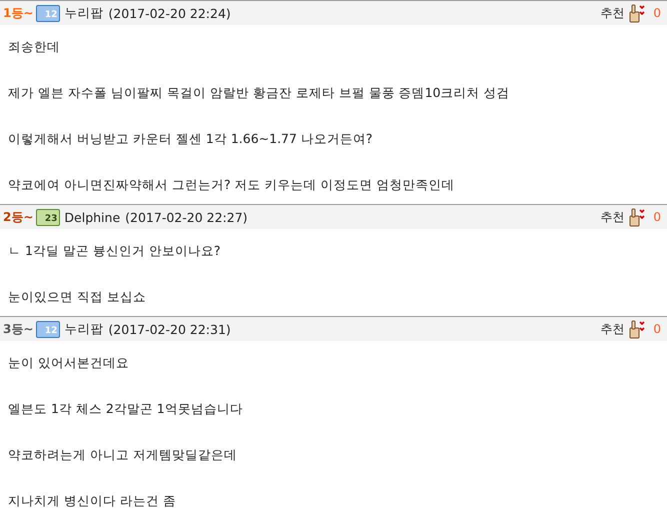 This screenshot has height=528, width=667. What do you see at coordinates (186, 217) in the screenshot?
I see `comment-date: (2017-02-20 22:27)` at bounding box center [186, 217].